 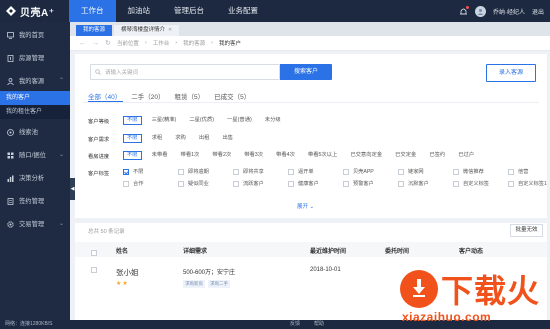 I want to click on filter-option: 已交意向定金, so click(x=366, y=155).